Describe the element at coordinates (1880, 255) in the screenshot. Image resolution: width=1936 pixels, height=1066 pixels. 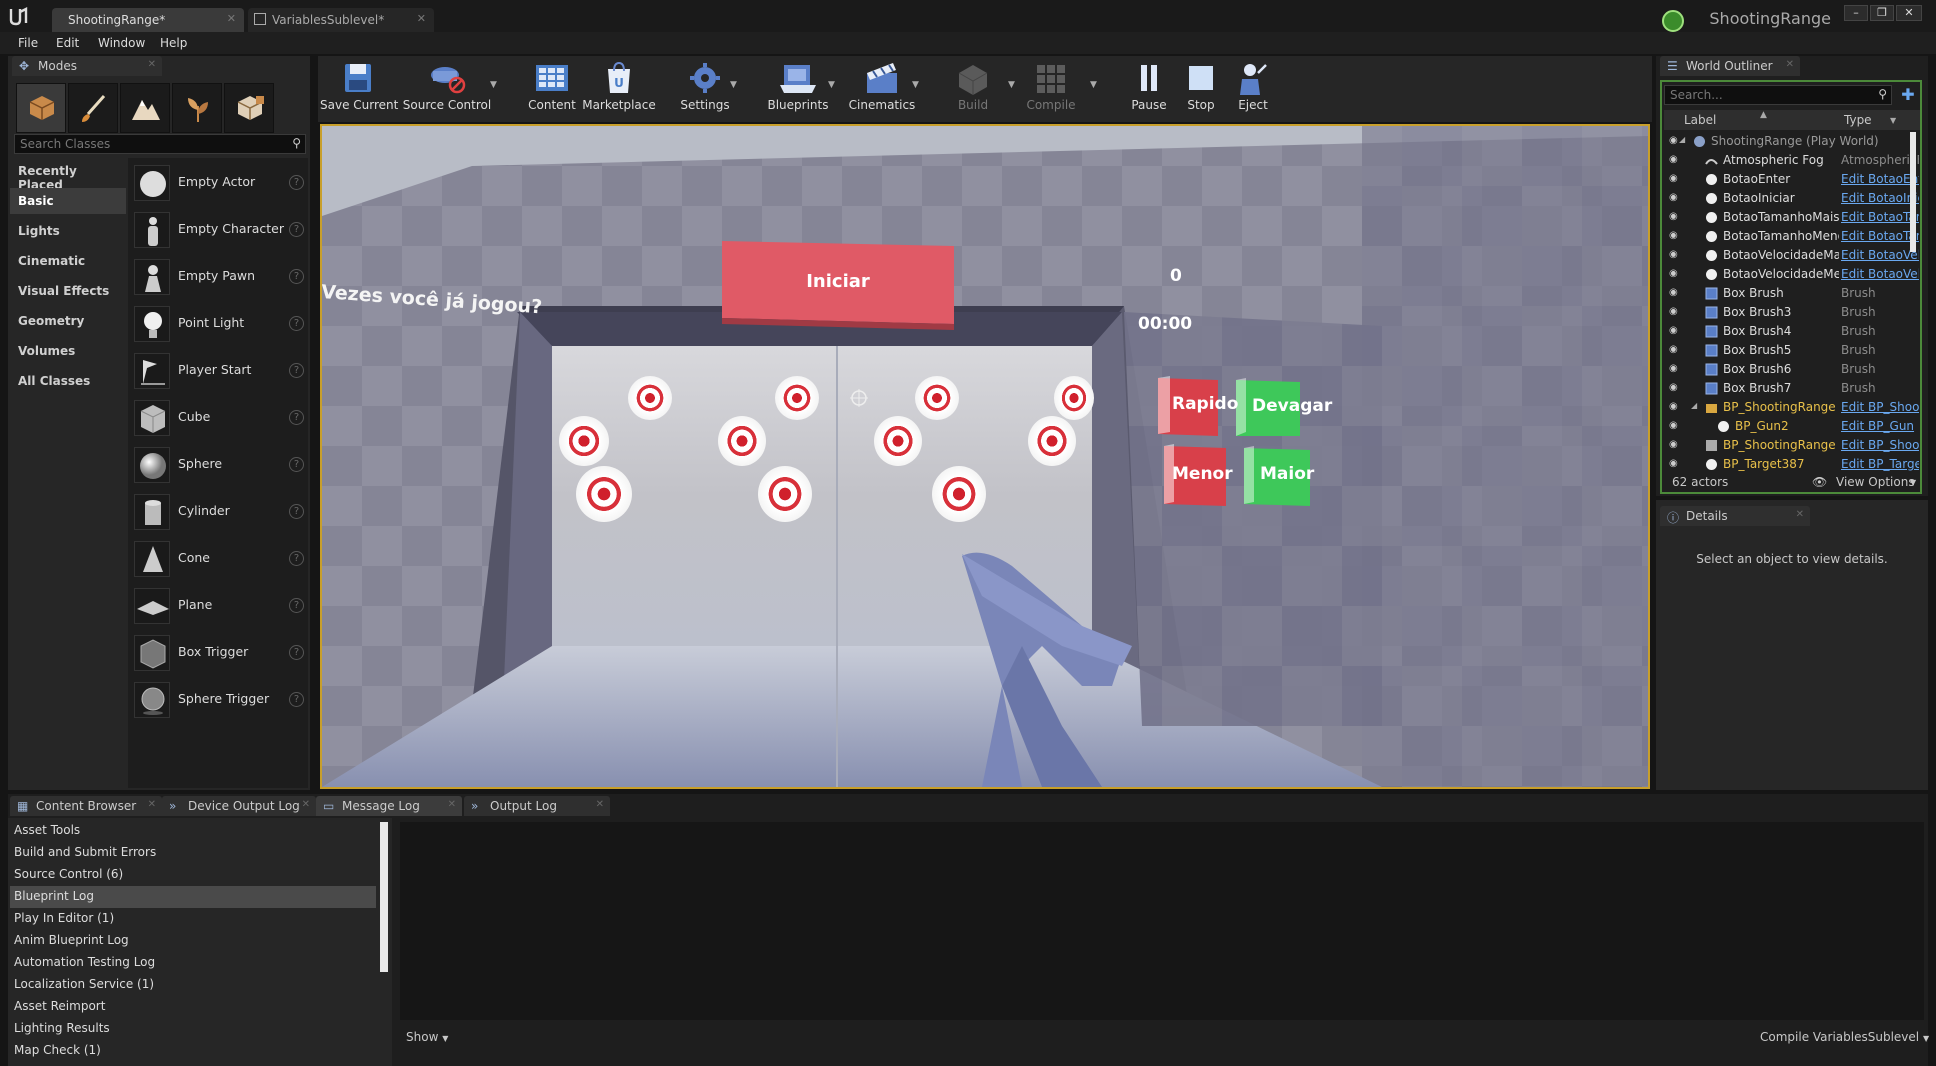
I see `edit-blueprint-link: Edit BotaoVelocidadeMais` at that location.